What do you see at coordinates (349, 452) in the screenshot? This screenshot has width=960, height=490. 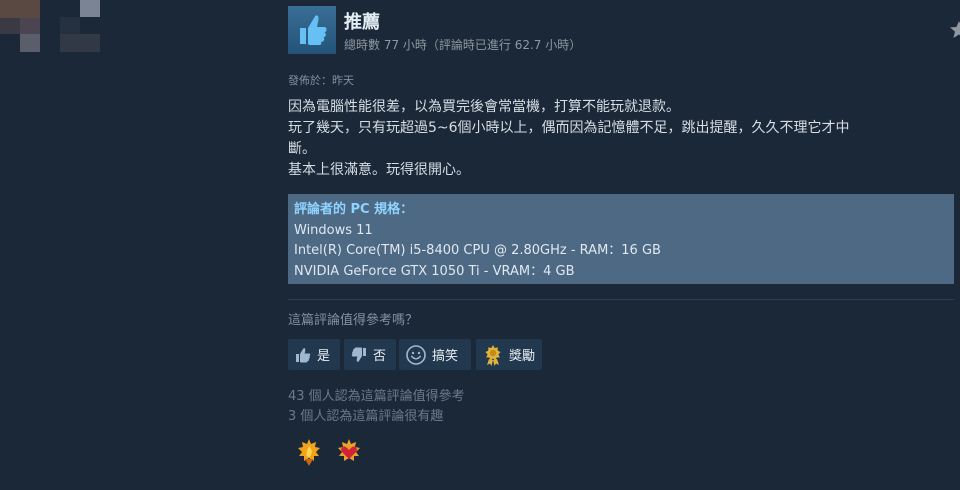 I see `heart-award-icon` at bounding box center [349, 452].